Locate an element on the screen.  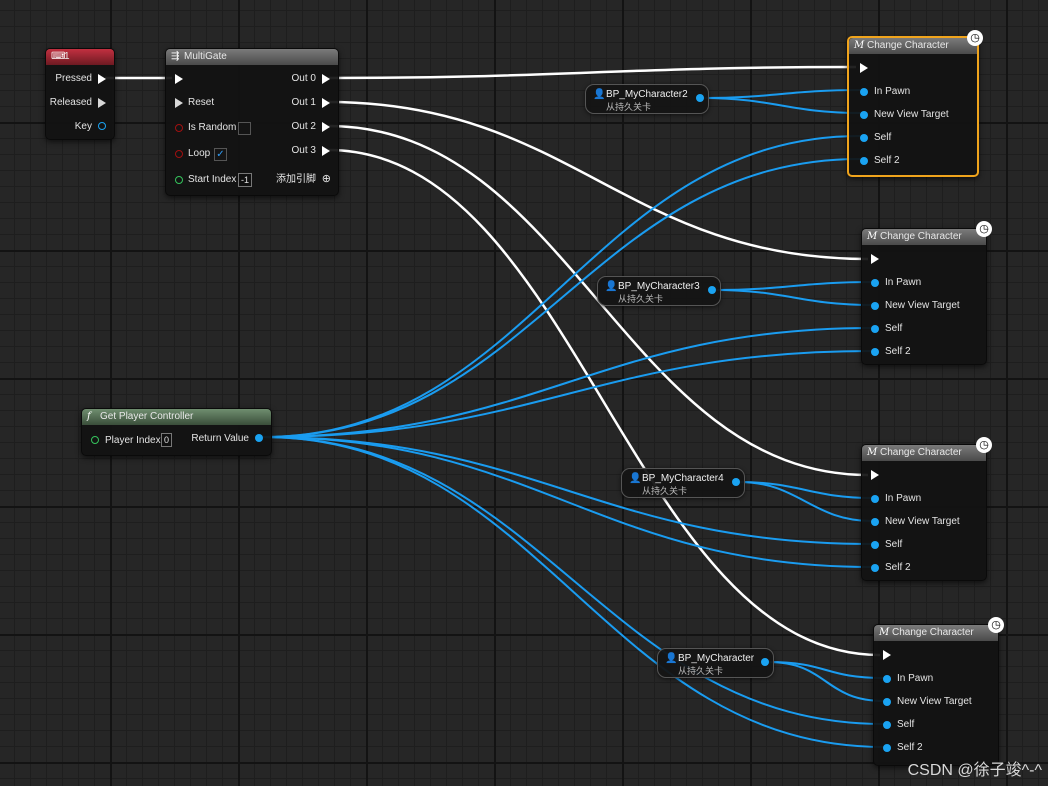
out-3-pin is located at coordinates (326, 151).